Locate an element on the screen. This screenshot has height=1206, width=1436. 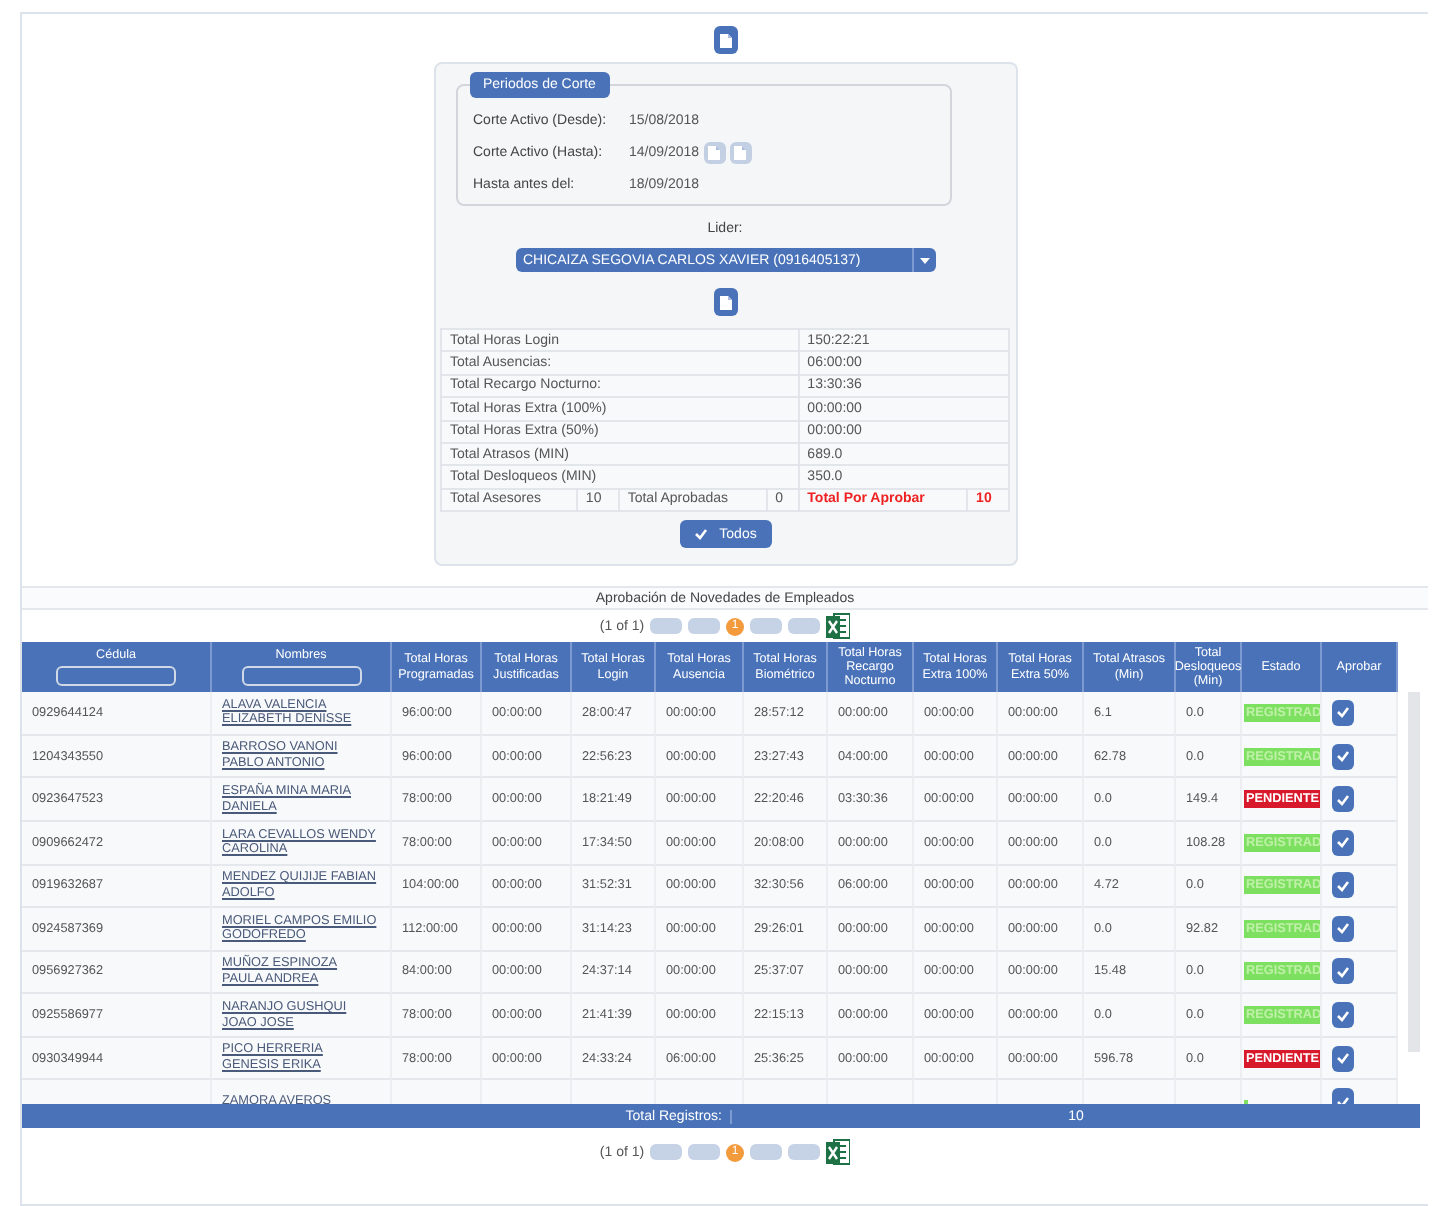
search-button is located at coordinates (725, 302).